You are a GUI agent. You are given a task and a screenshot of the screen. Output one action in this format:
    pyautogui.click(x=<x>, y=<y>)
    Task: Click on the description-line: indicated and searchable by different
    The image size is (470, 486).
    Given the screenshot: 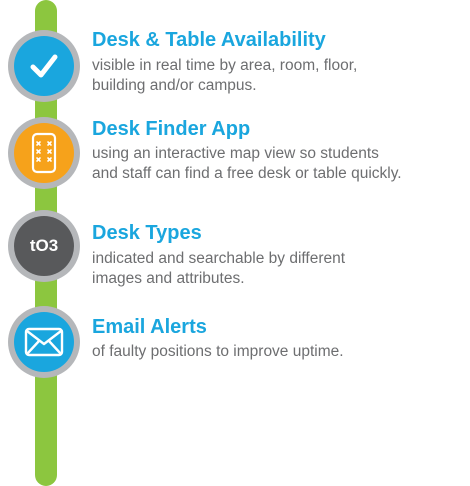 What is the action you would take?
    pyautogui.click(x=219, y=258)
    